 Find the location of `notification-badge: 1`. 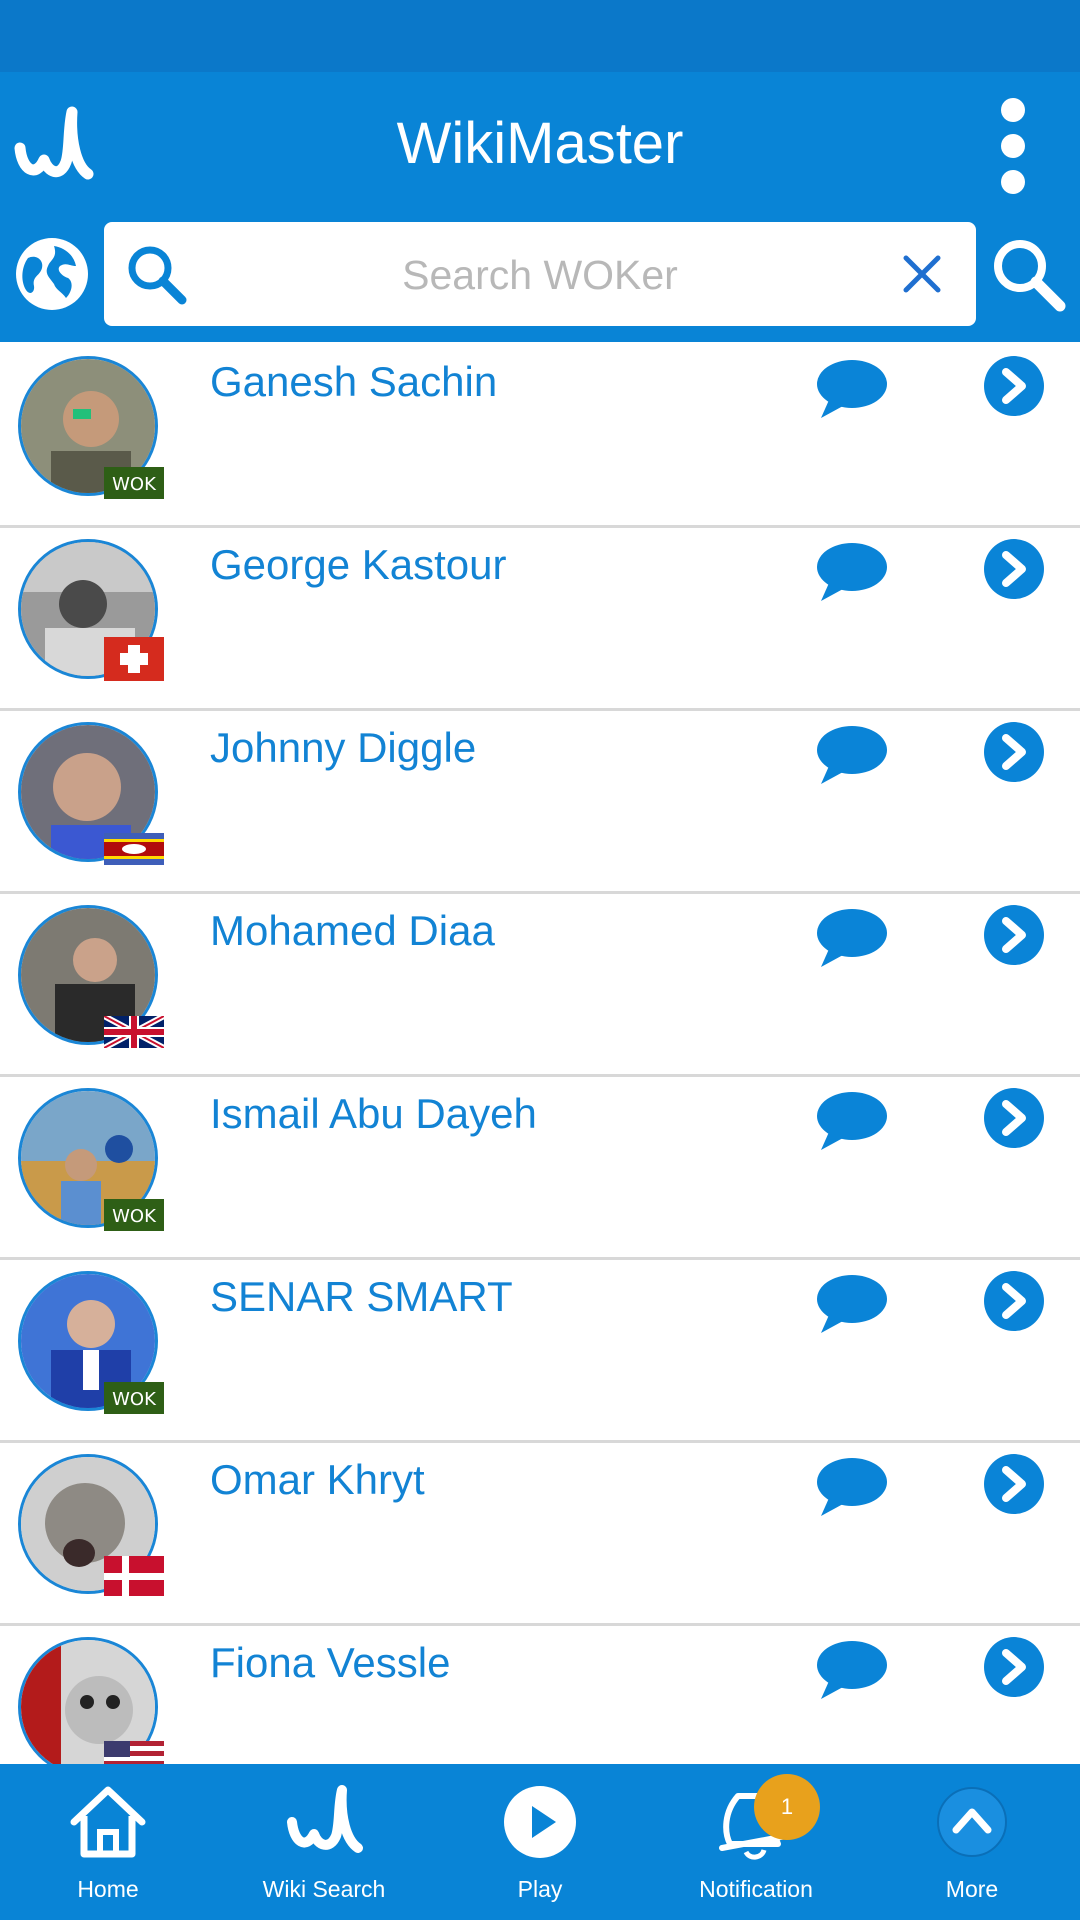

notification-badge: 1 is located at coordinates (787, 1807).